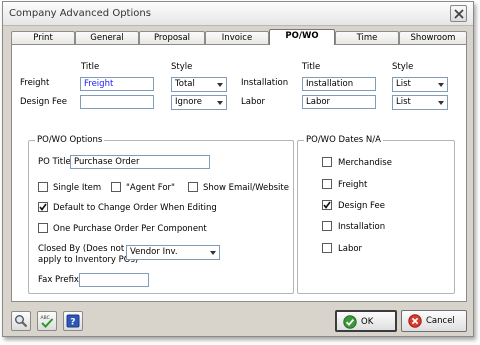 The width and height of the screenshot is (480, 345). Describe the element at coordinates (43, 187) in the screenshot. I see `single-item-checkbox` at that location.